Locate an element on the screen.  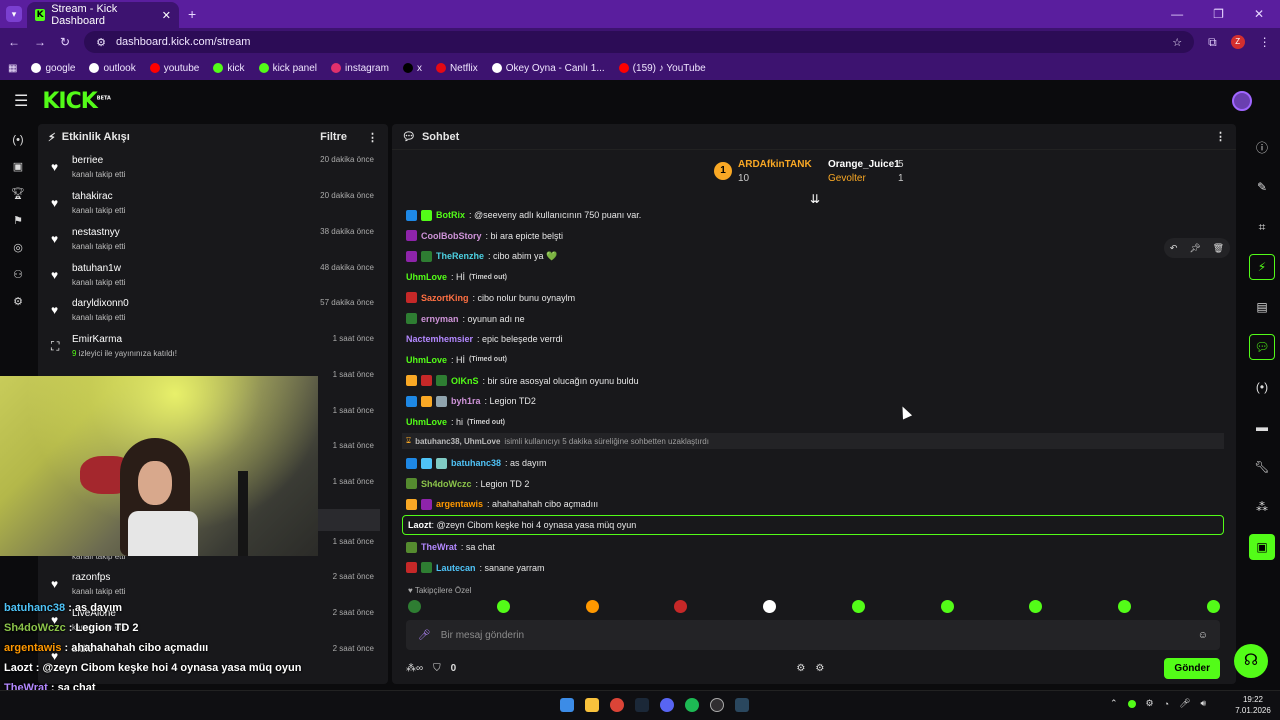
bookmark-item: instagram is located at coordinates (360, 68).